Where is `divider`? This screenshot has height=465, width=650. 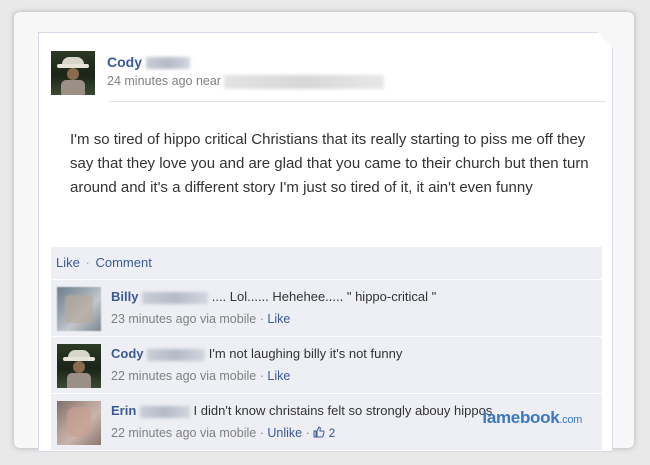
divider is located at coordinates (357, 101).